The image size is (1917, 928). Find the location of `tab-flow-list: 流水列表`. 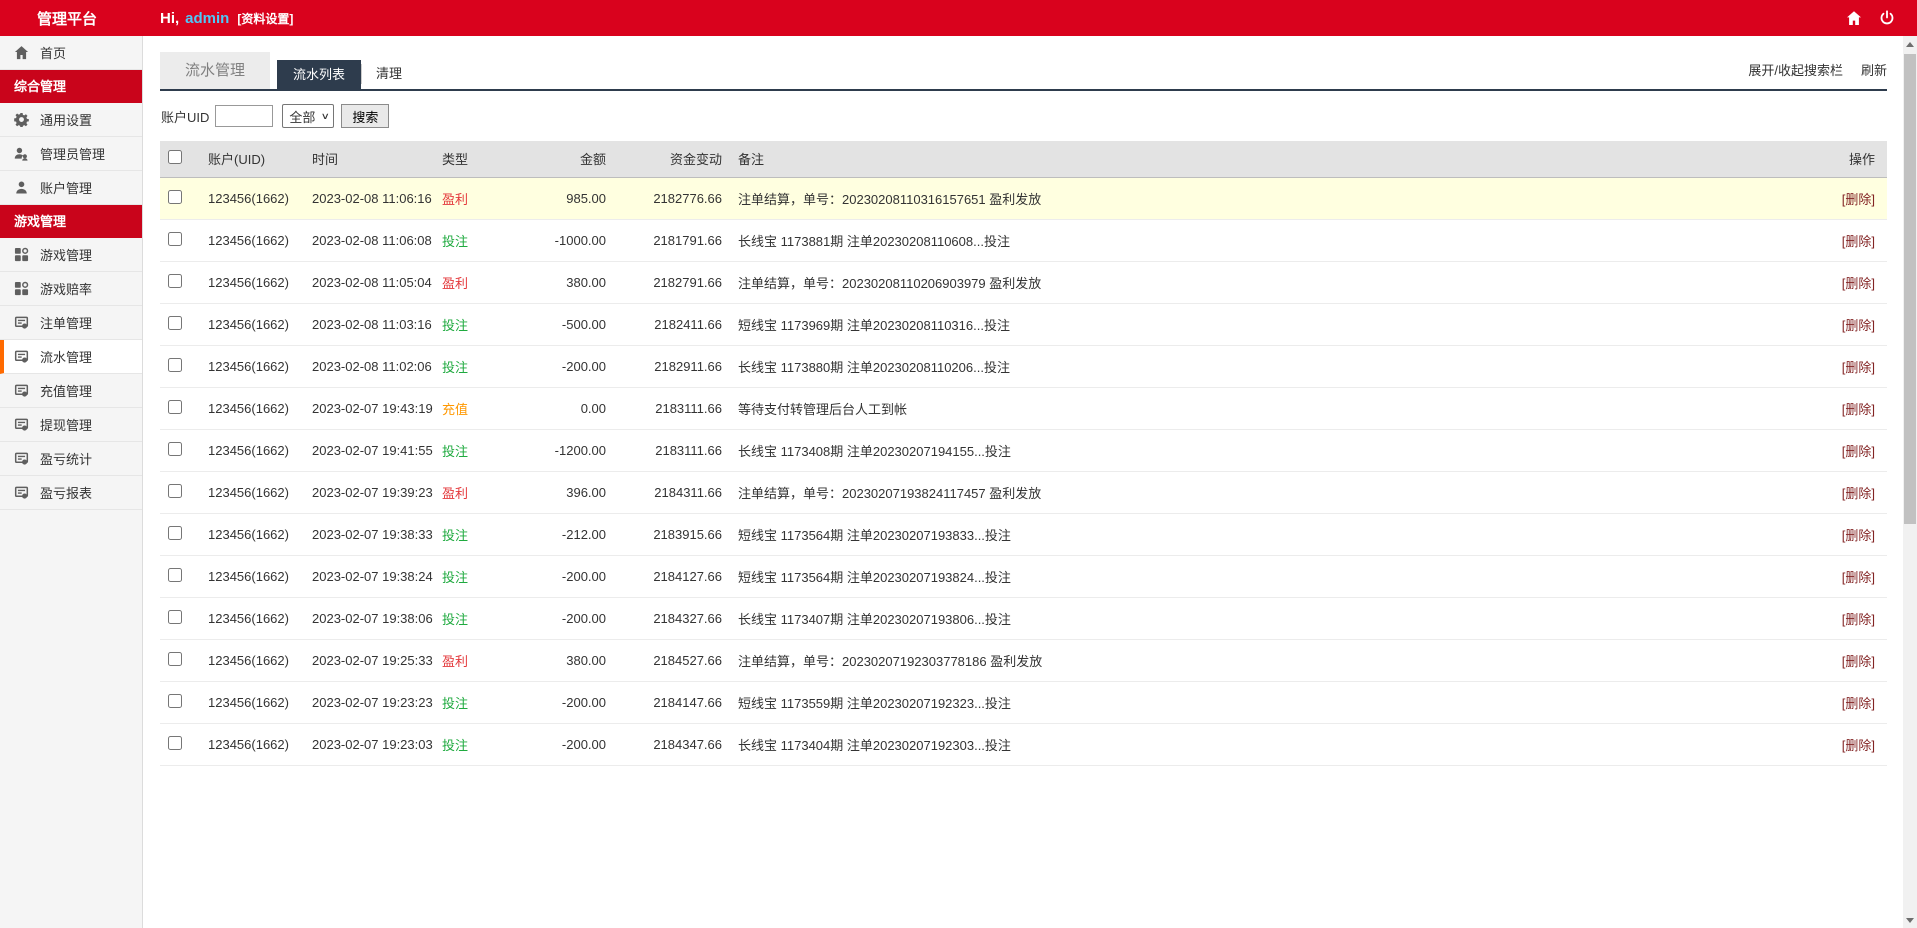

tab-flow-list: 流水列表 is located at coordinates (319, 74).